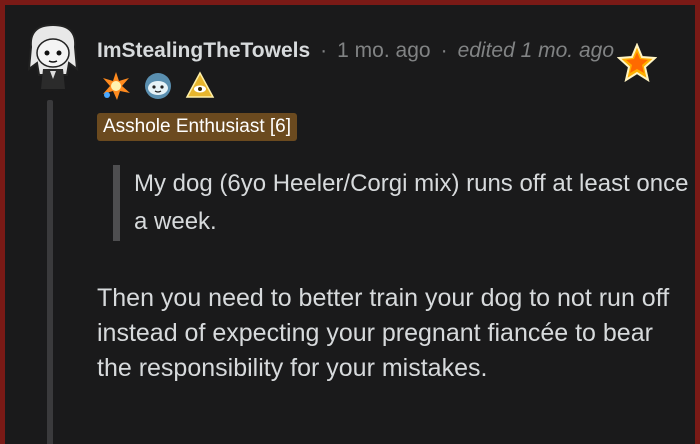 The height and width of the screenshot is (444, 700). I want to click on avatar, so click(53, 55).